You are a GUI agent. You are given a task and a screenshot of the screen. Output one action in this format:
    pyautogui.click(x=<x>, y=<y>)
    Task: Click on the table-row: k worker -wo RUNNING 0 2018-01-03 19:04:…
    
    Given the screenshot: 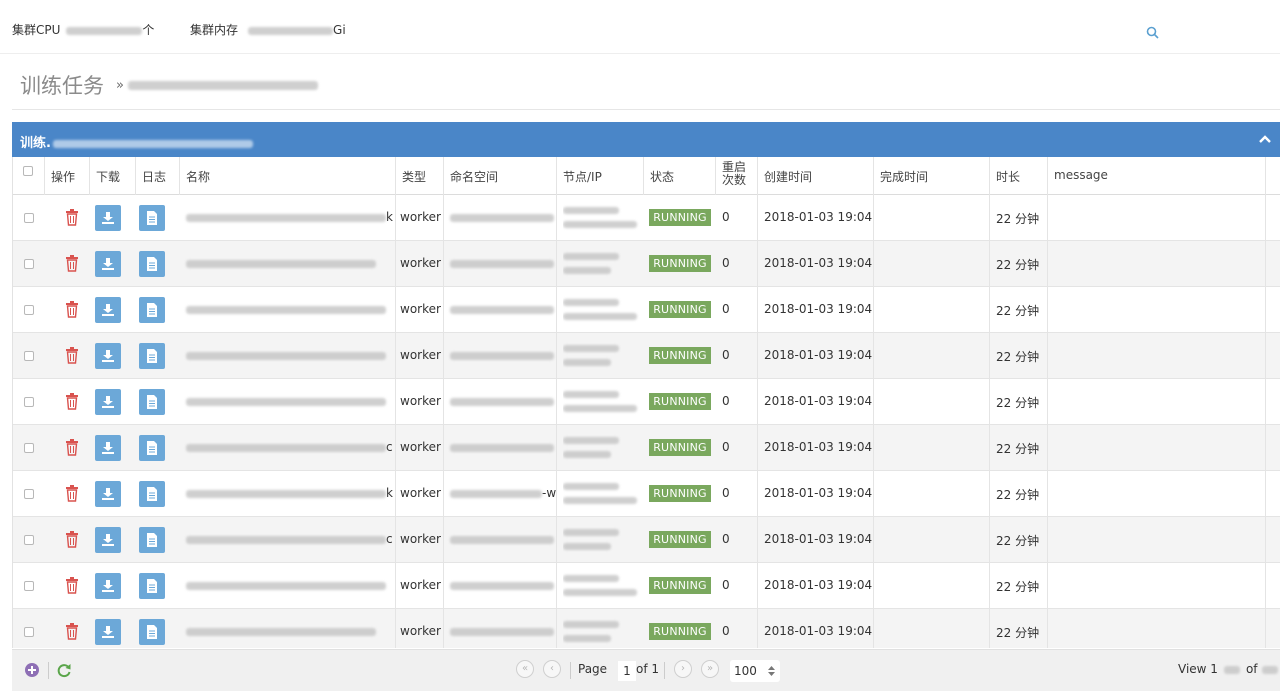 What is the action you would take?
    pyautogui.click(x=646, y=494)
    